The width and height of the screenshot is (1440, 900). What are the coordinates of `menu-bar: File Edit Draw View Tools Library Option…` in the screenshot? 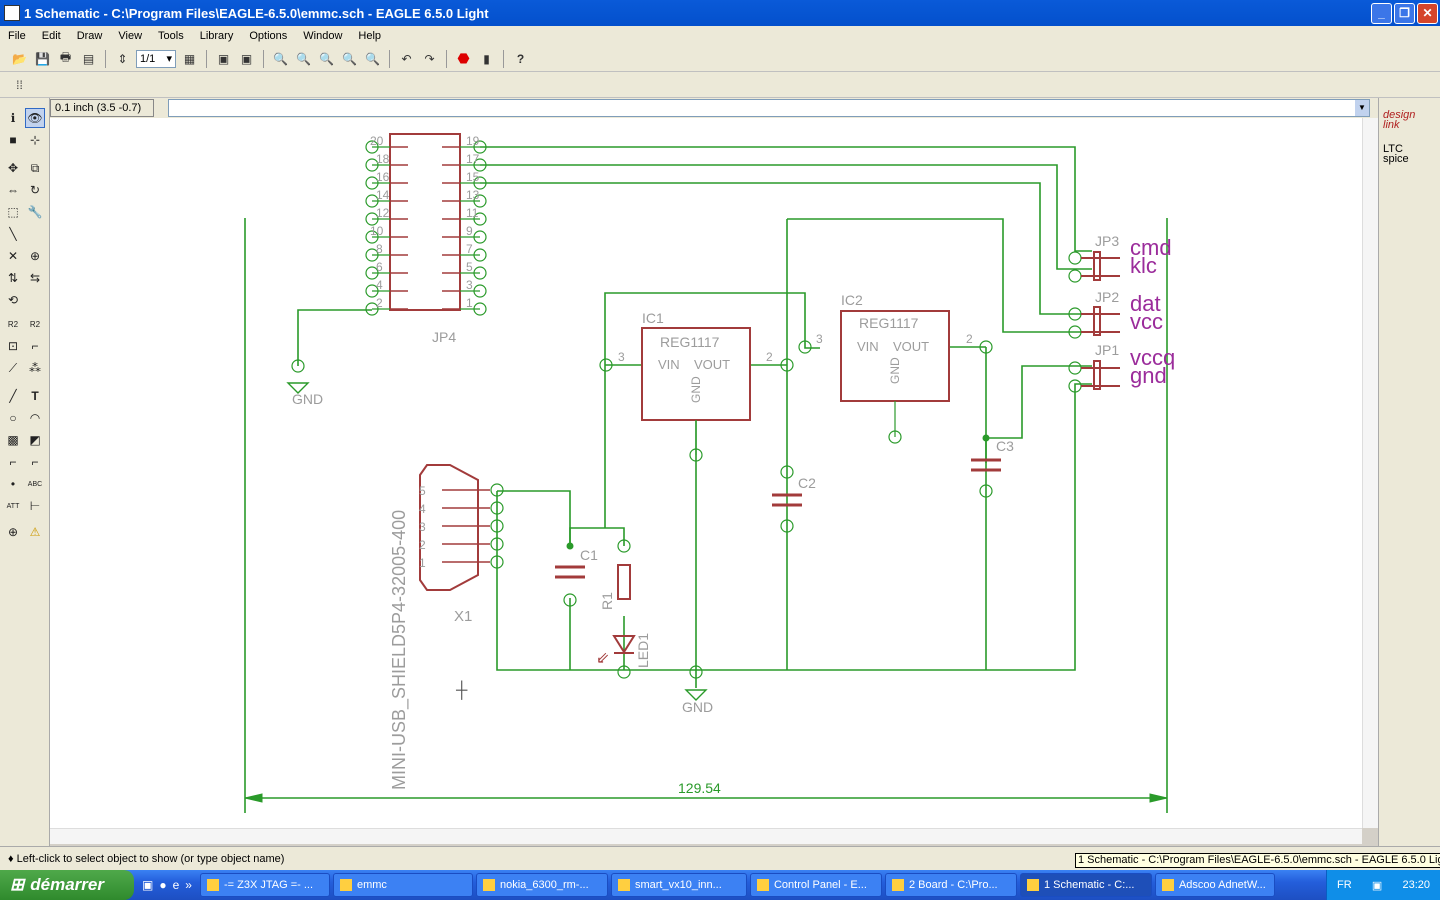 It's located at (720, 36).